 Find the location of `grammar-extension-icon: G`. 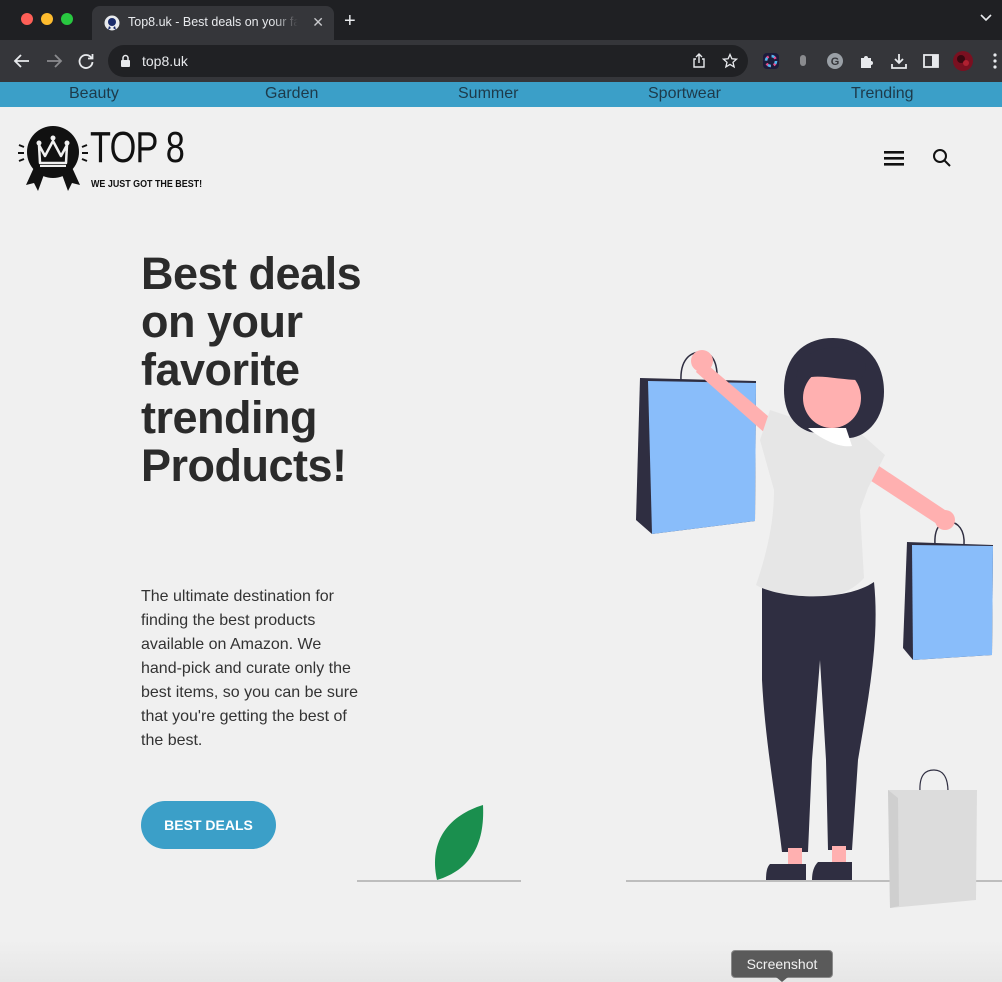

grammar-extension-icon: G is located at coordinates (835, 61).